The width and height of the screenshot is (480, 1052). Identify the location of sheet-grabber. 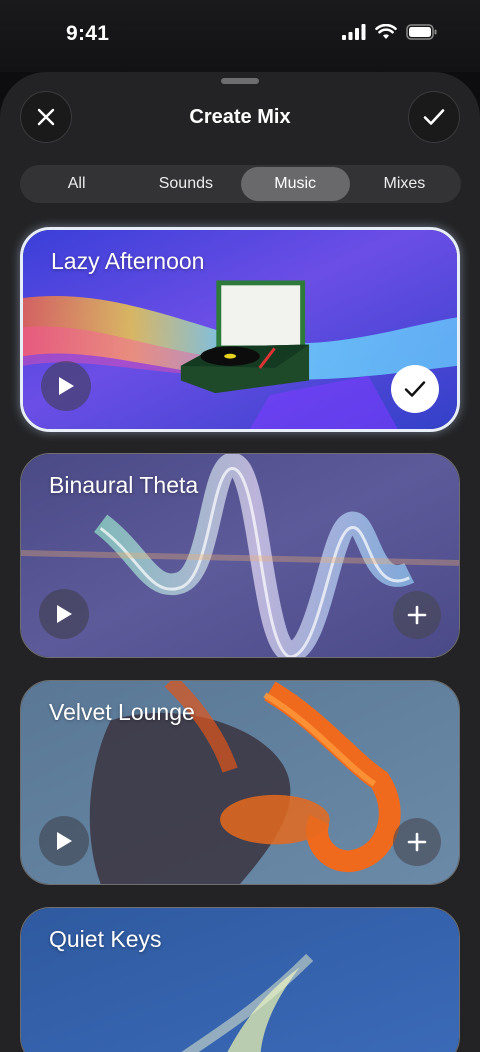
(240, 81).